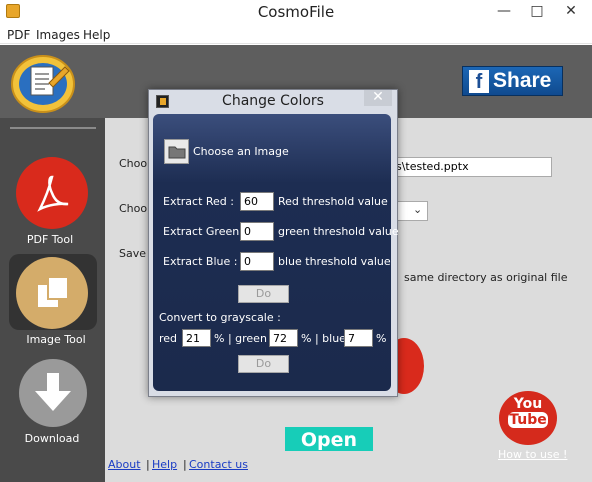 The width and height of the screenshot is (592, 482). I want to click on extract-red-label: Extract Red :, so click(198, 201).